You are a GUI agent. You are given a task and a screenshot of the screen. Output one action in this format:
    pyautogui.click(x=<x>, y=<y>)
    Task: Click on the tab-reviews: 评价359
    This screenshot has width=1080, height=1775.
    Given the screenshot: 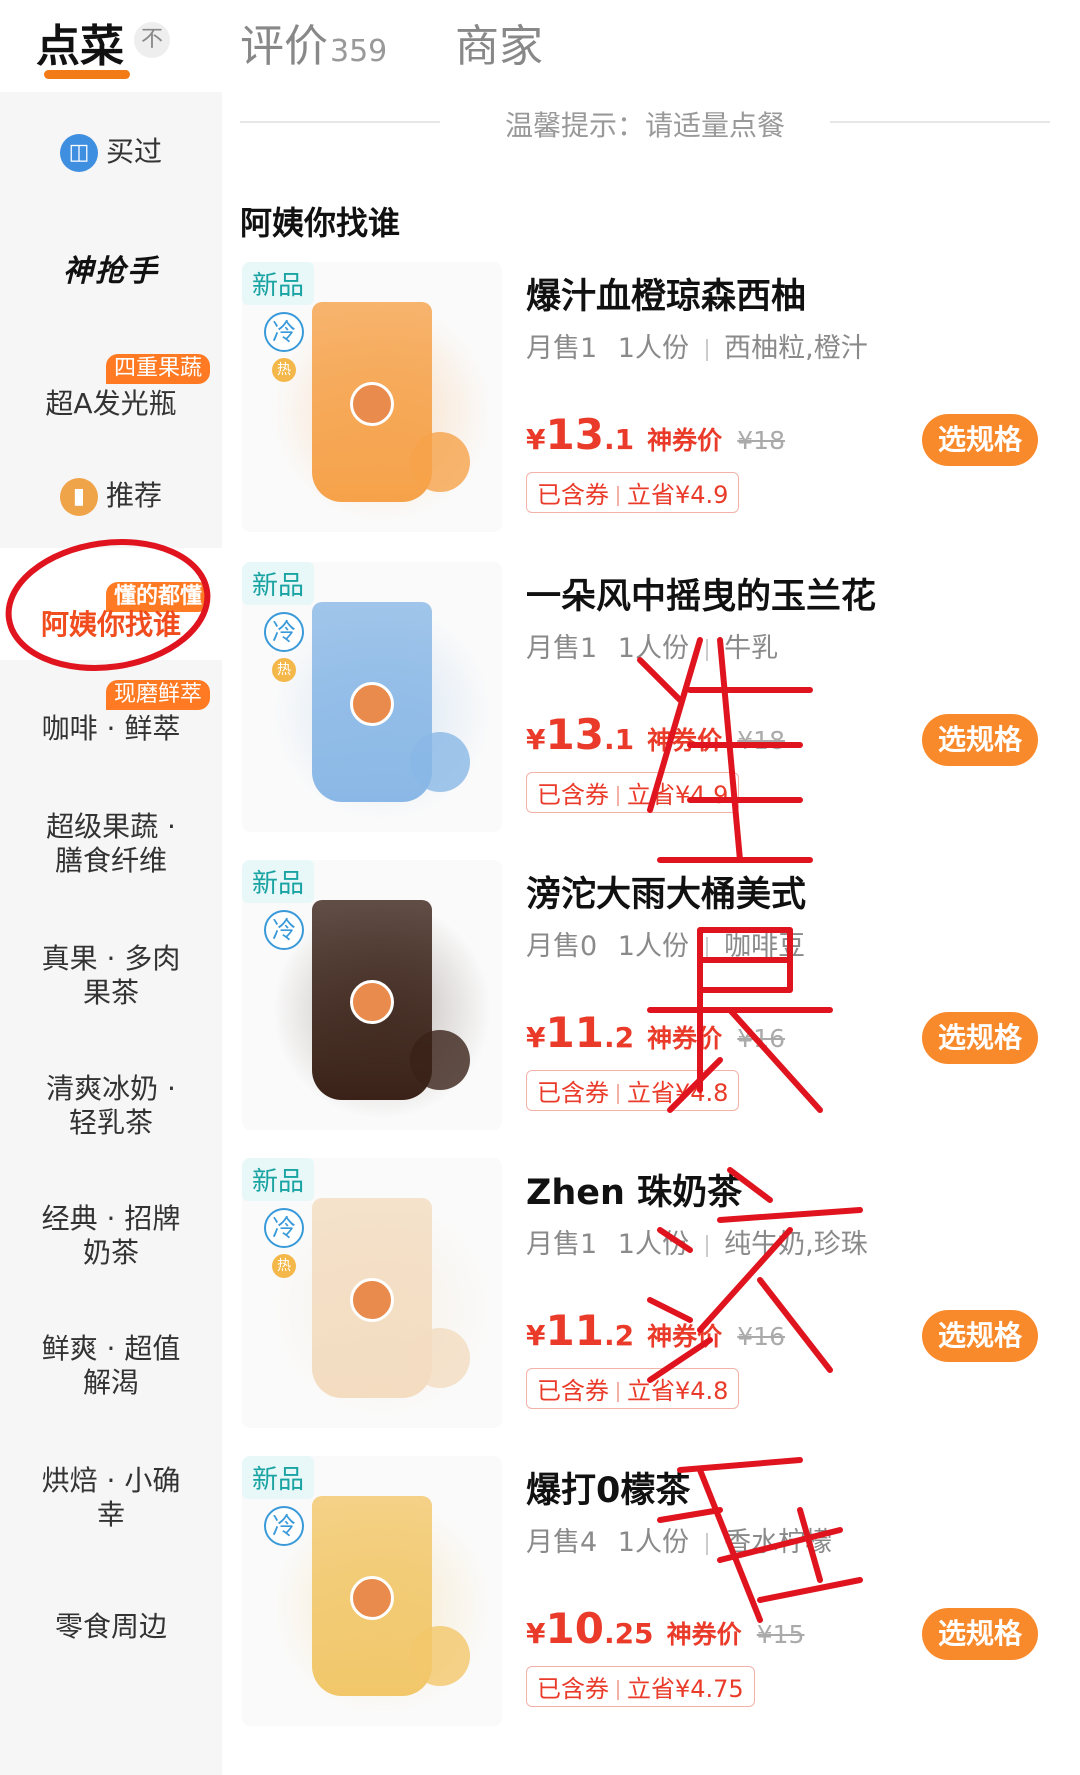 What is the action you would take?
    pyautogui.click(x=313, y=42)
    